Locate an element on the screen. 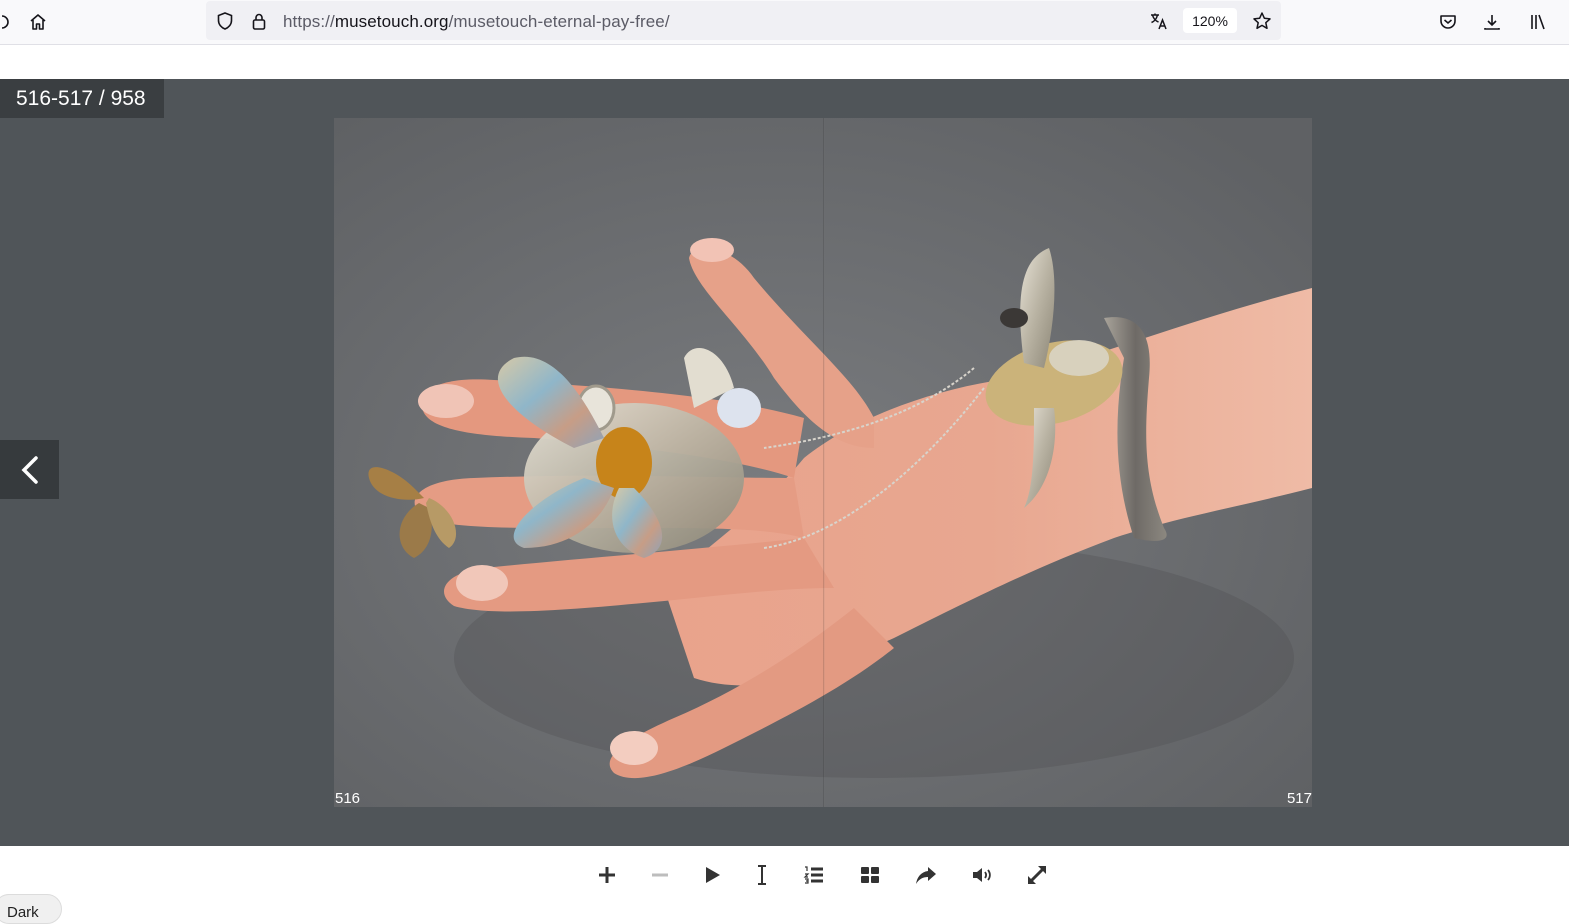 Image resolution: width=1569 pixels, height=924 pixels. previous-page-button is located at coordinates (29, 469).